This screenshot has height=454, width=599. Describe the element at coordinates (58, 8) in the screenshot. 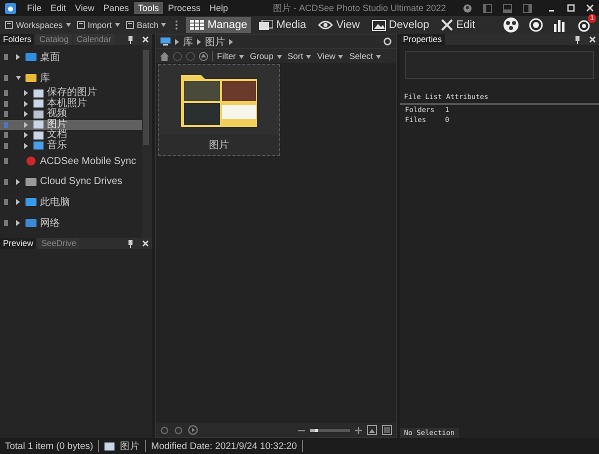

I see `menu-item: Edit` at that location.